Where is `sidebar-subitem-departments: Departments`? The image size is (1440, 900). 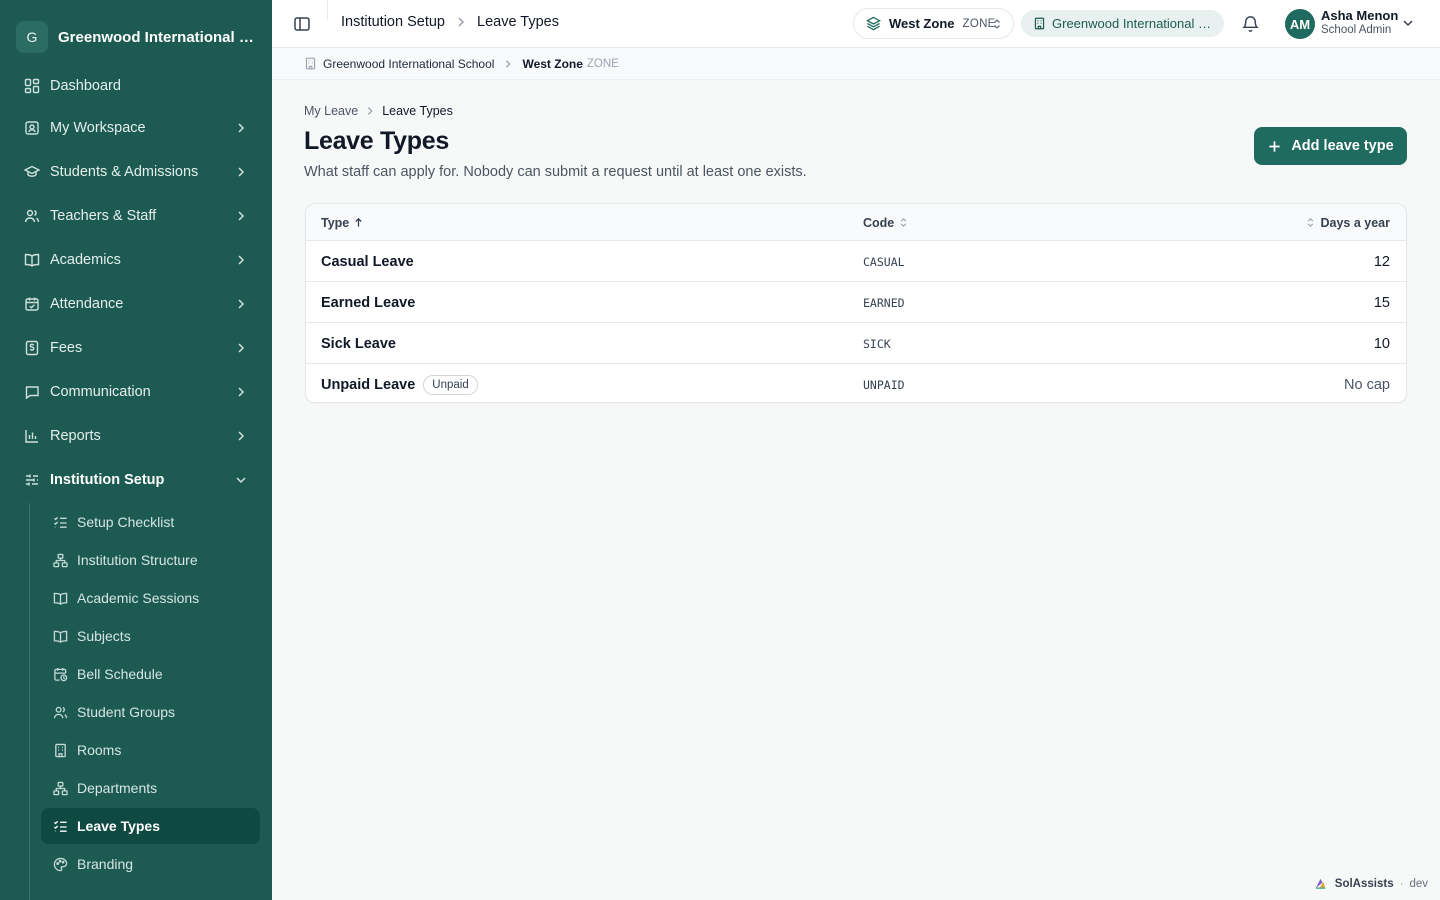
sidebar-subitem-departments: Departments is located at coordinates (150, 788).